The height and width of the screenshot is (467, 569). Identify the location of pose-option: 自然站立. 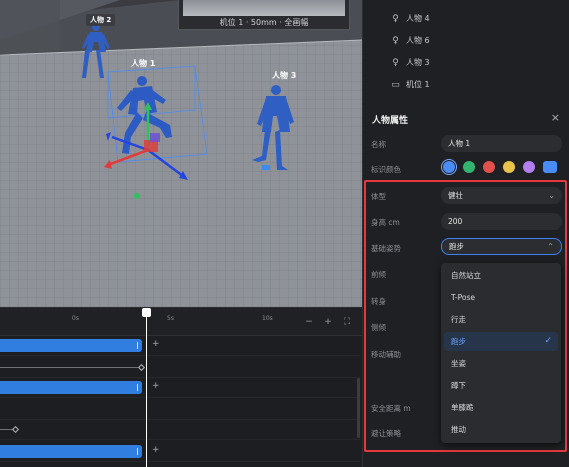
(501, 275).